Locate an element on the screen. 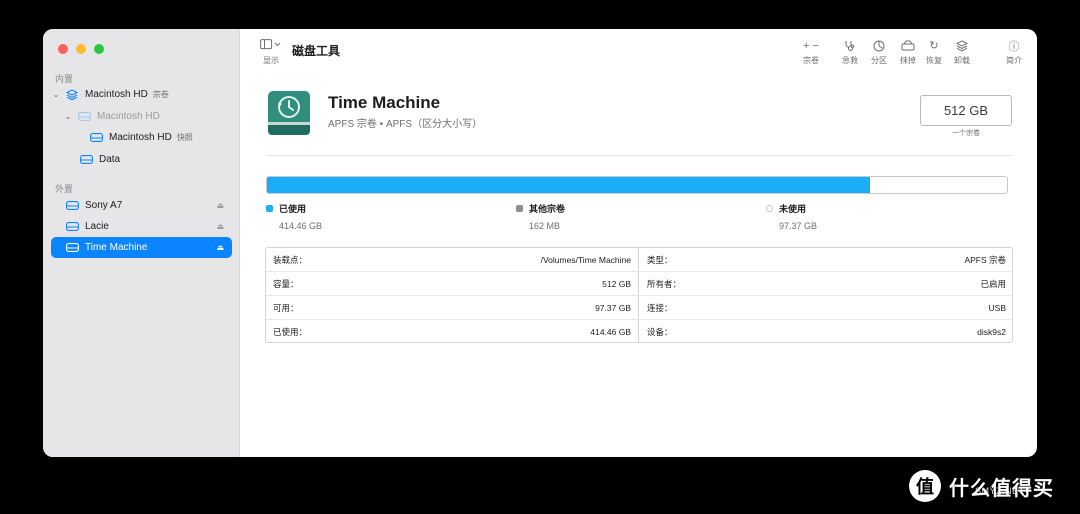  divider is located at coordinates (639, 155).